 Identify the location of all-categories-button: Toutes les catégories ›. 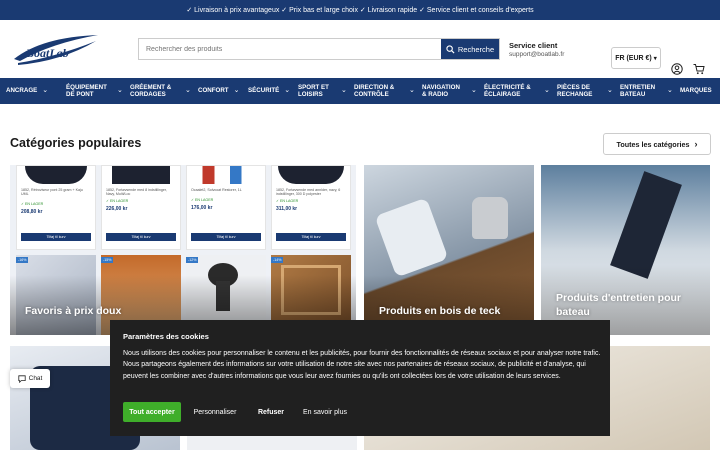
(657, 144).